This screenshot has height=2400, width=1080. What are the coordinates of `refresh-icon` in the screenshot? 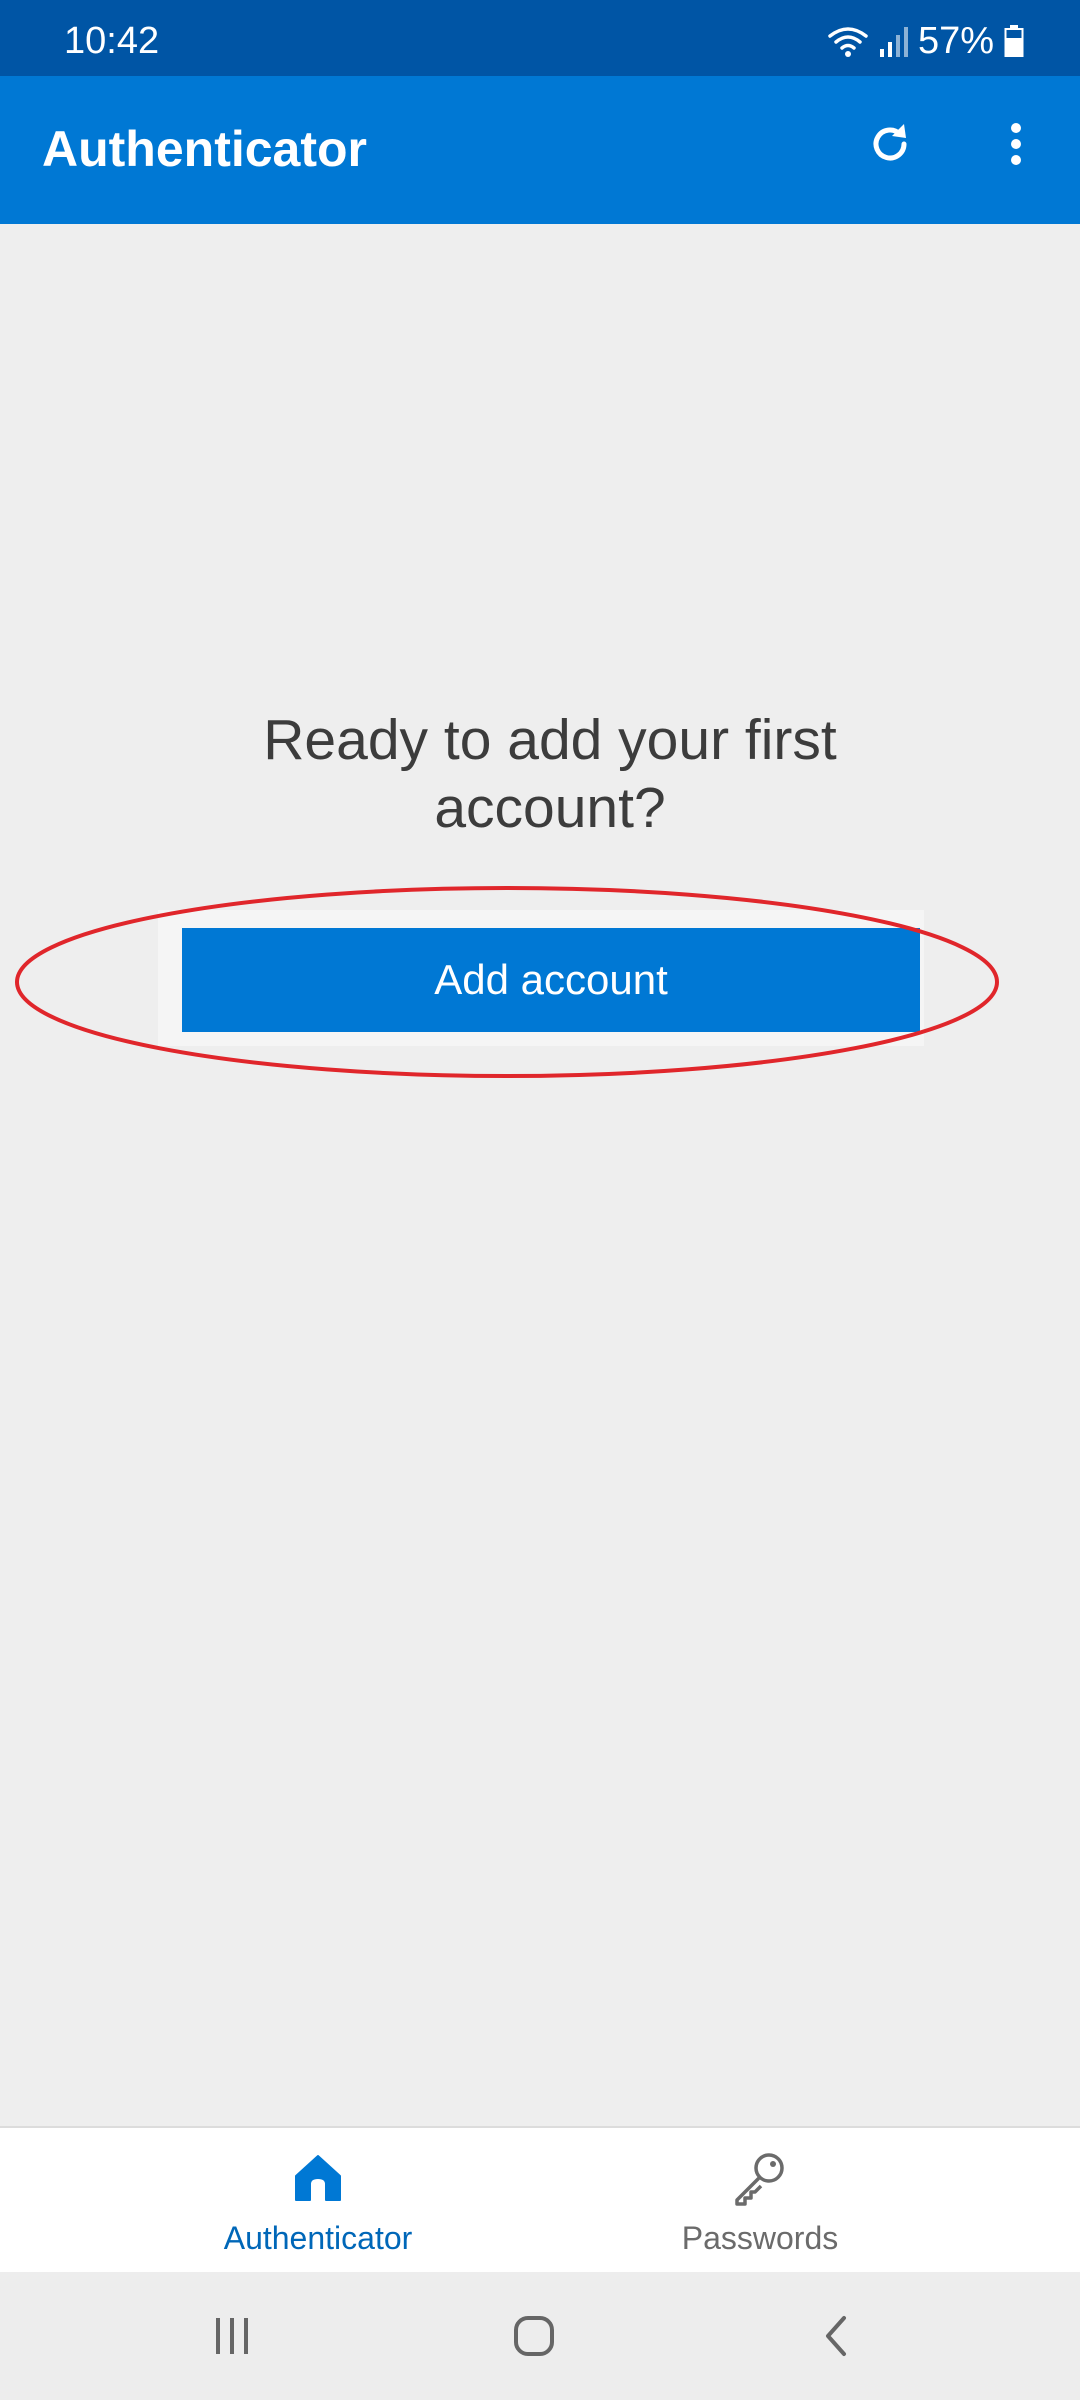 It's located at (890, 146).